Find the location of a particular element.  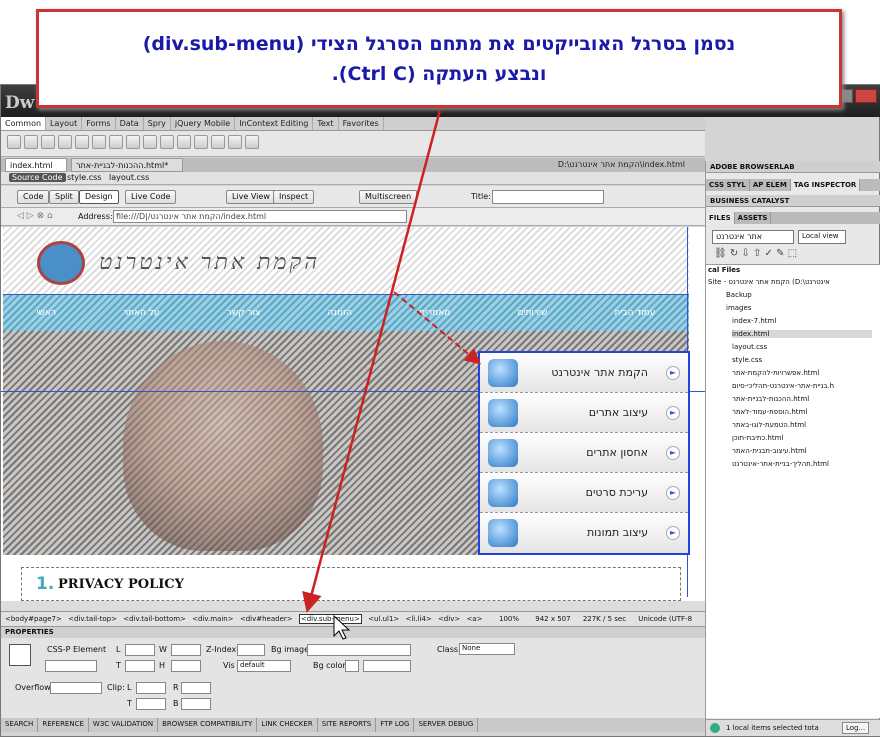

bg-image-input is located at coordinates (359, 650).